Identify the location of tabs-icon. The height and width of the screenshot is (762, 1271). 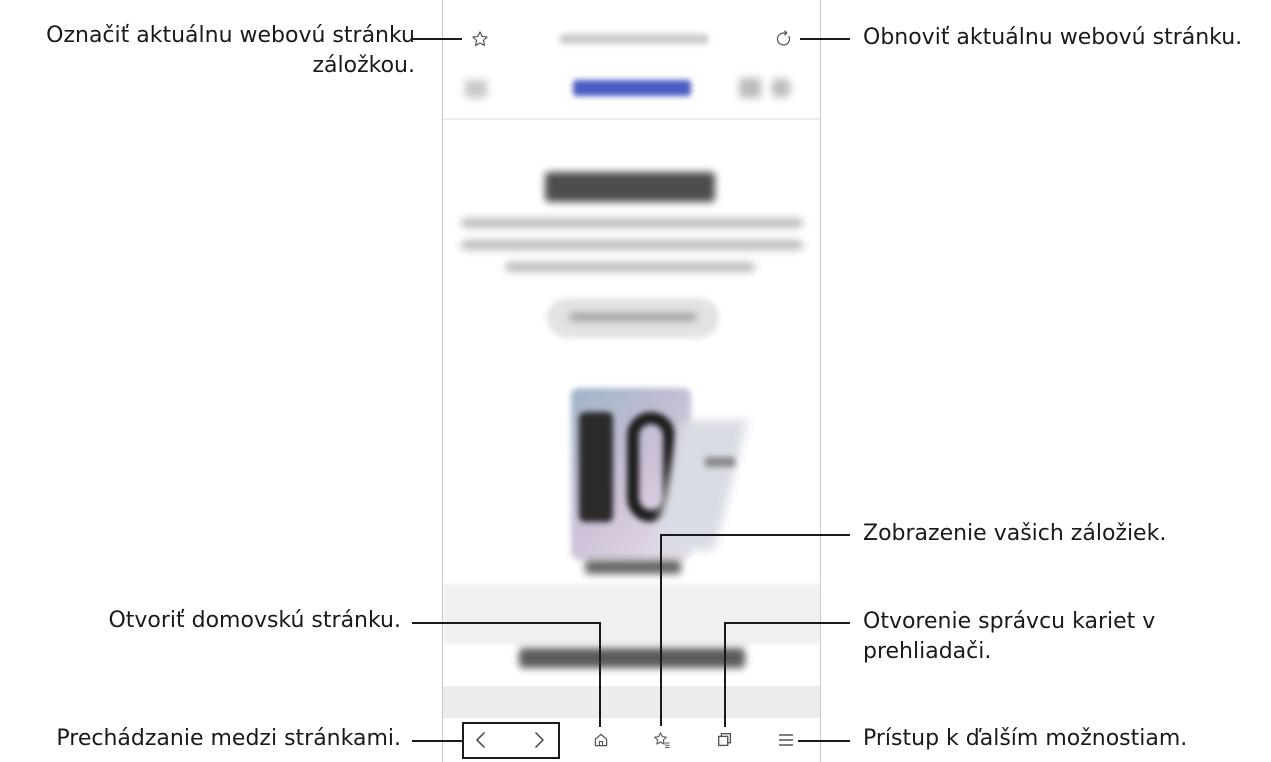
(725, 740).